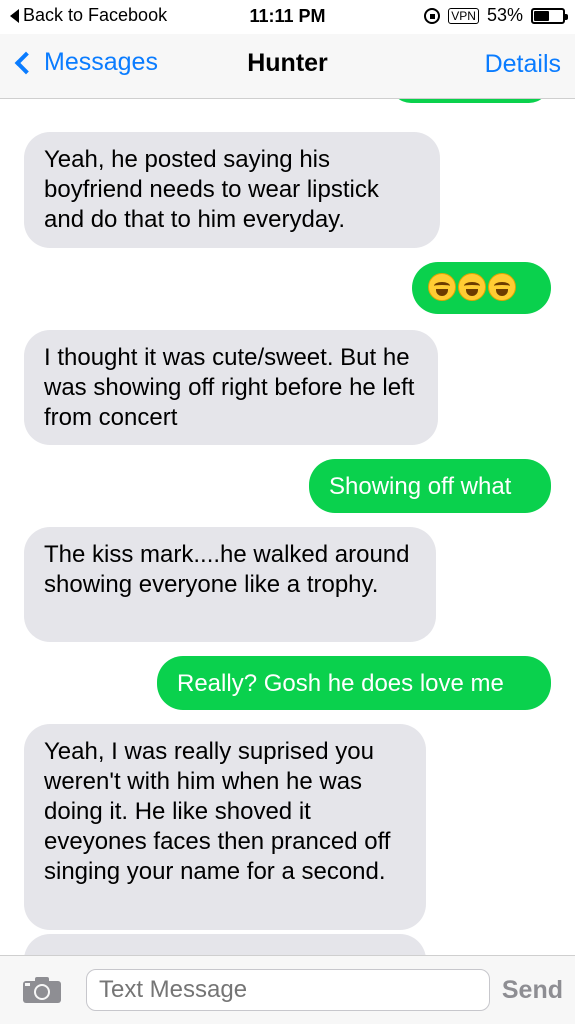 Image resolution: width=575 pixels, height=1024 pixels. What do you see at coordinates (432, 15) in the screenshot?
I see `rotation-lock-icon` at bounding box center [432, 15].